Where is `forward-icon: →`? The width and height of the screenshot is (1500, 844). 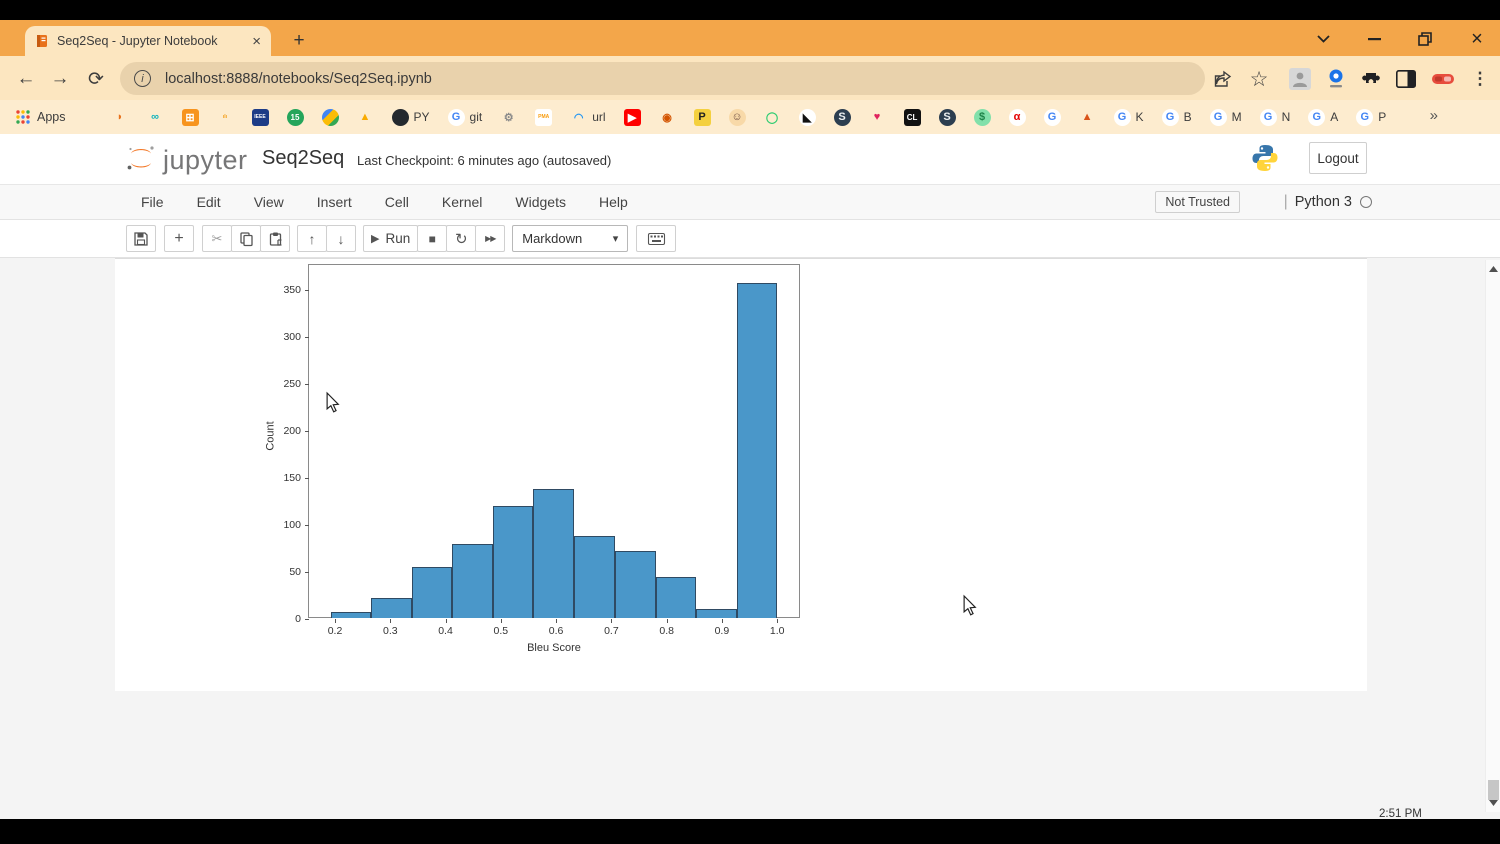
forward-icon: → is located at coordinates (60, 79).